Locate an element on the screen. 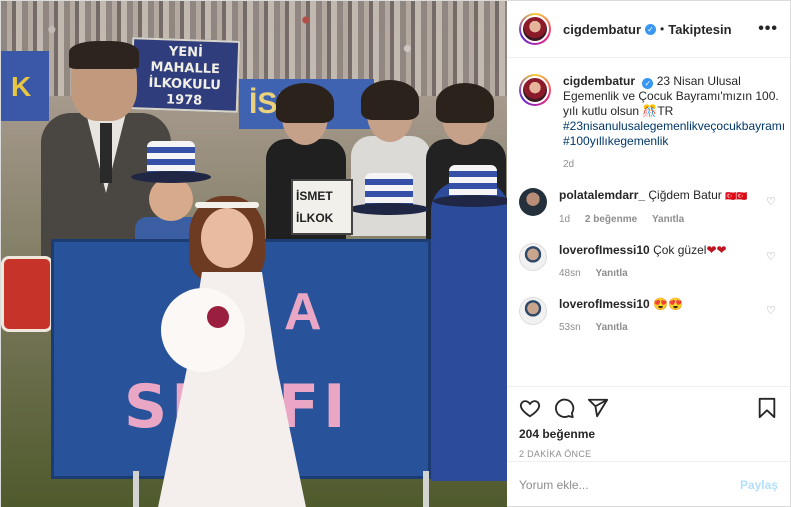  comment-time: 48sn is located at coordinates (570, 273).